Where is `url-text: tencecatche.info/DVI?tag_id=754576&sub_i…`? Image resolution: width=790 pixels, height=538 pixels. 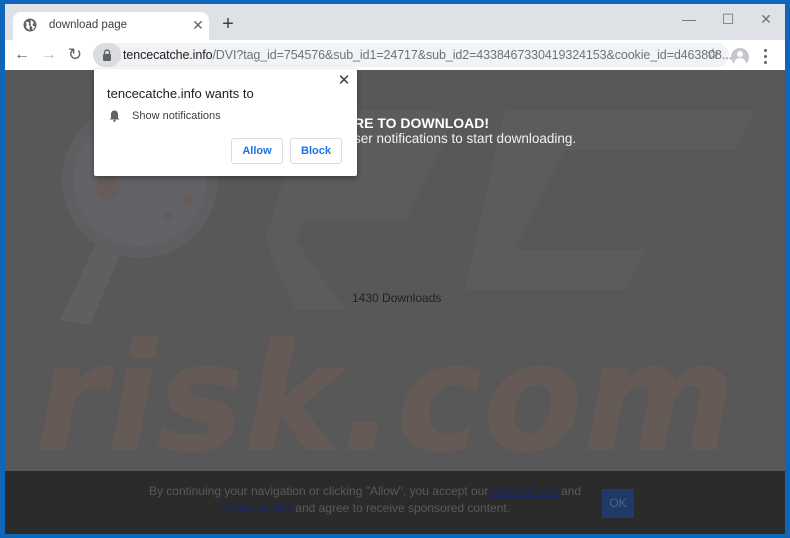 url-text: tencecatche.info/DVI?tag_id=754576&sub_i… is located at coordinates (427, 55).